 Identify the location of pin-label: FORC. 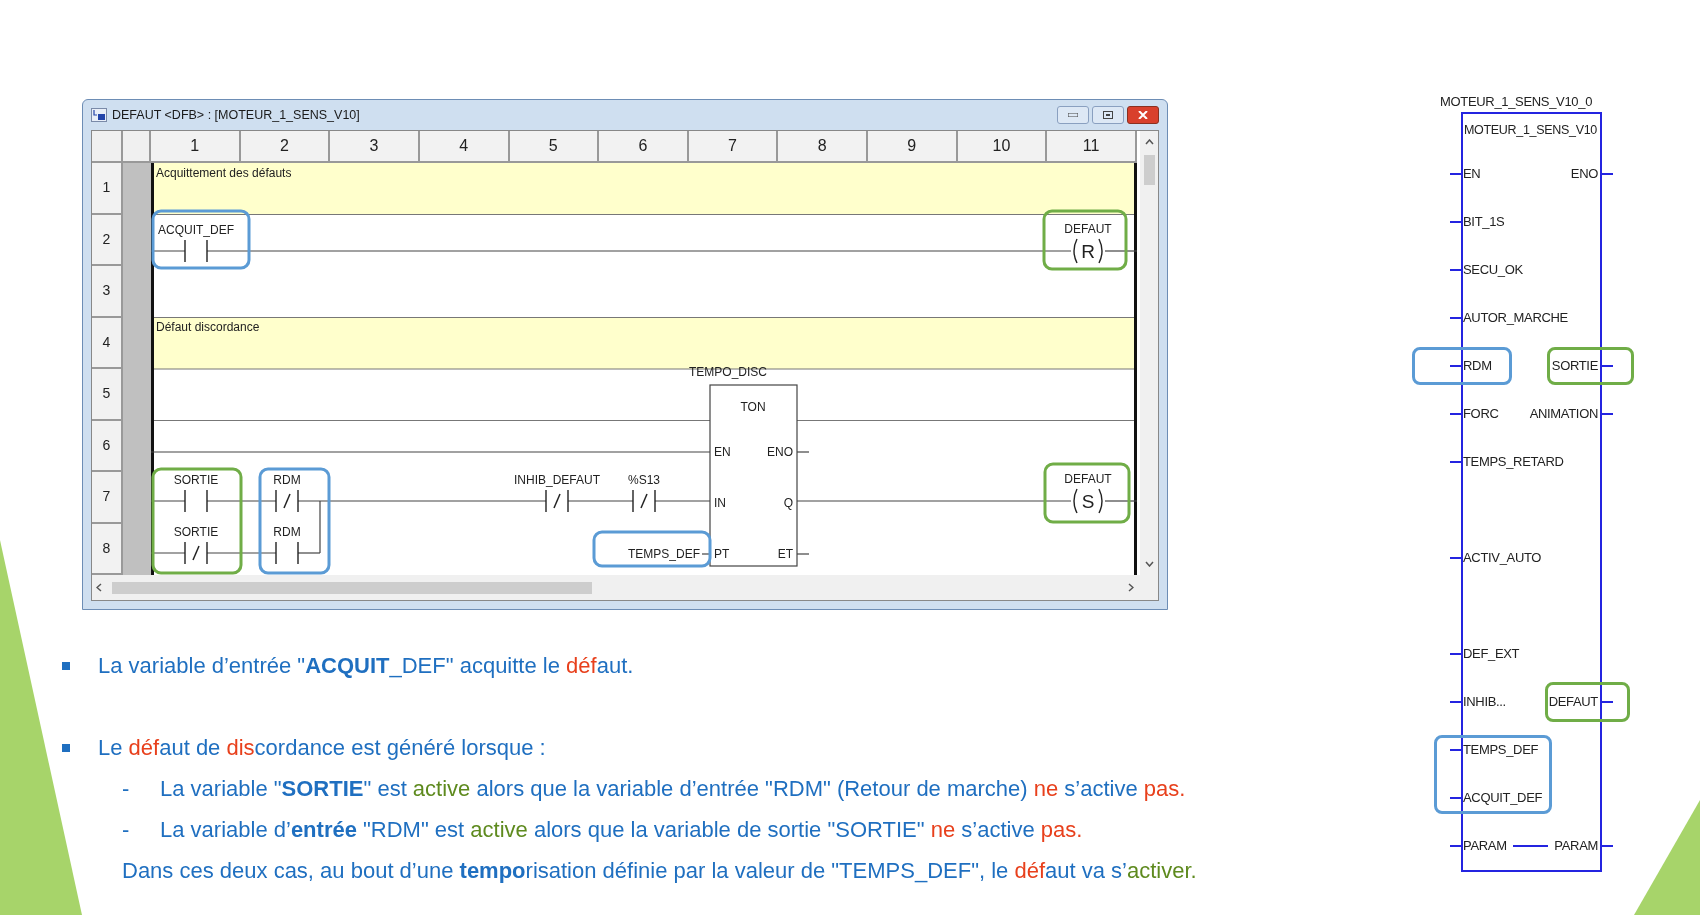
(1481, 413).